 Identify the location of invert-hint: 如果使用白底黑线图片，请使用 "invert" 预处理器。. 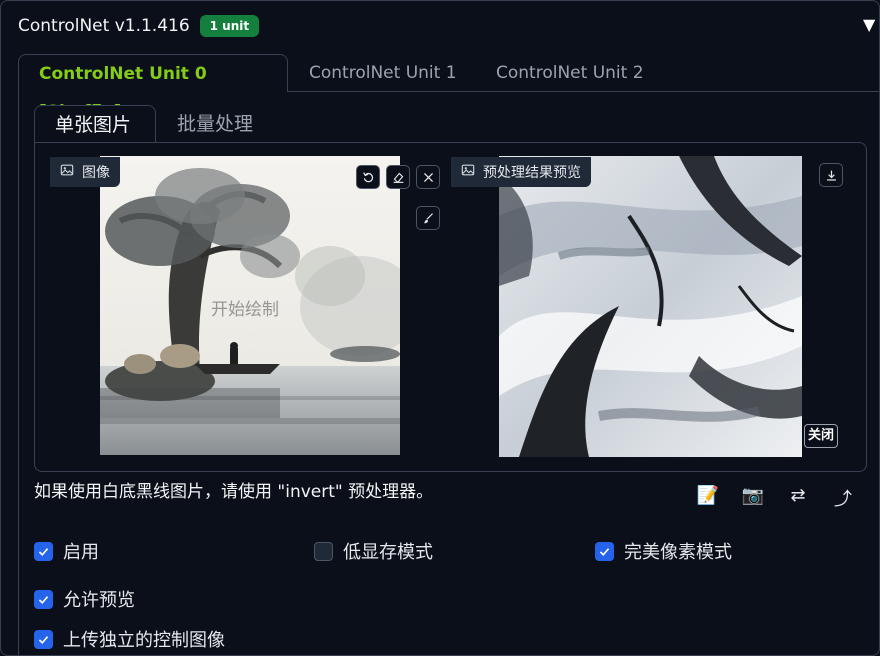
(234, 492).